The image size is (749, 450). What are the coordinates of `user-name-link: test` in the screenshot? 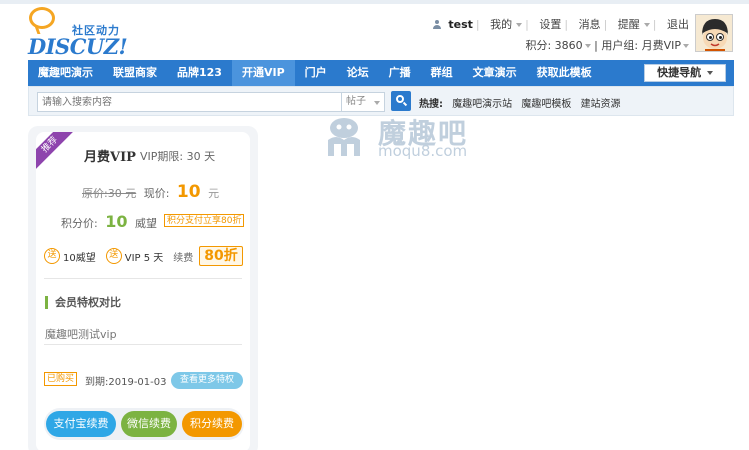 It's located at (460, 24).